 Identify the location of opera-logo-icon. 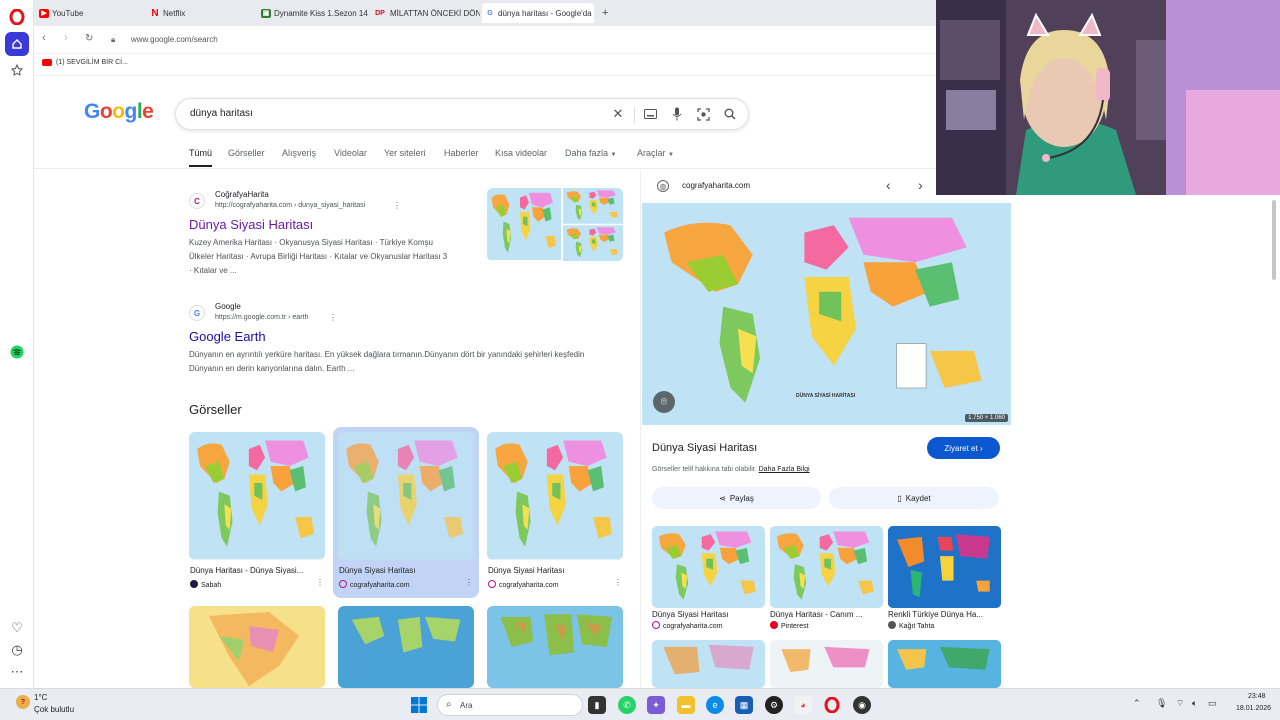
(17, 17).